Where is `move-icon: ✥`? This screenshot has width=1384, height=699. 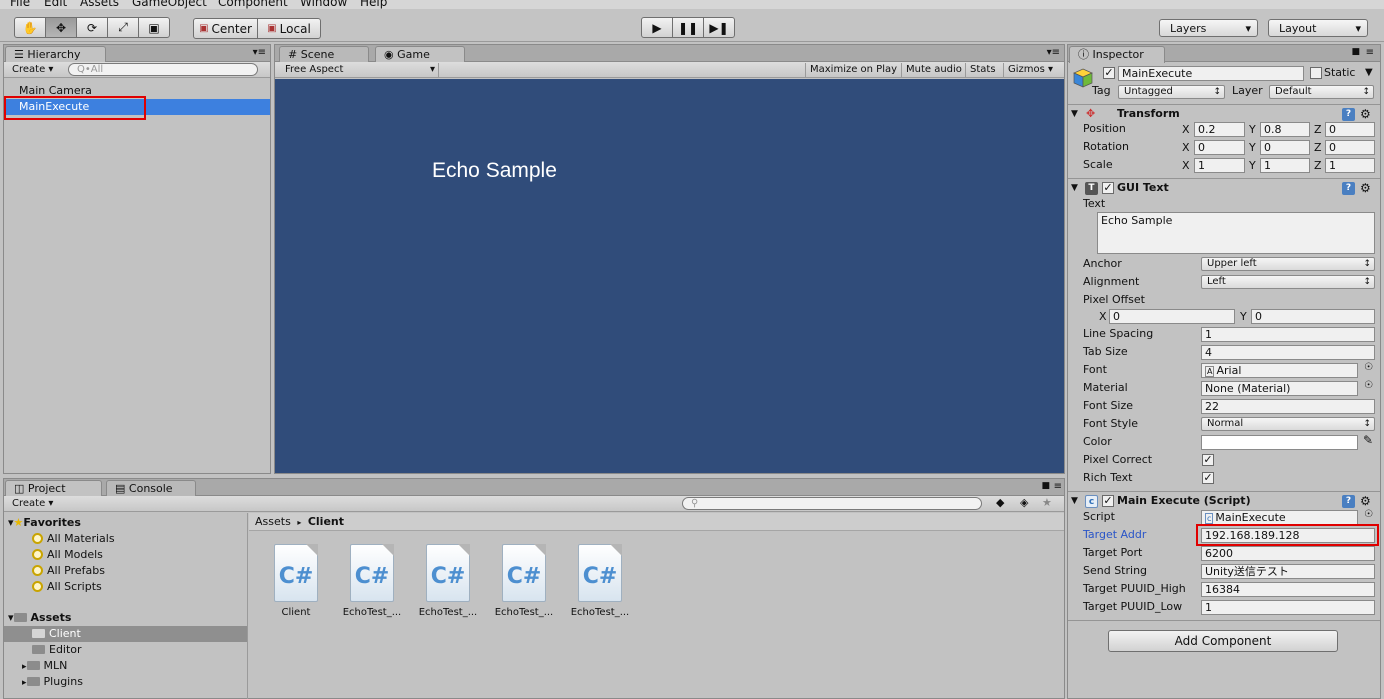
move-icon: ✥ is located at coordinates (61, 27).